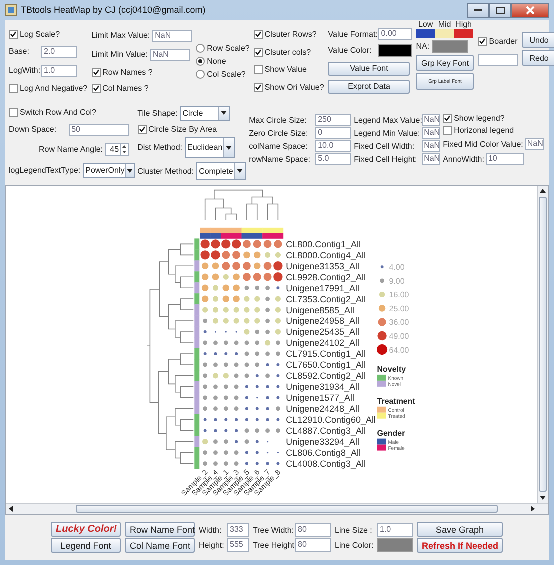  I want to click on field-label: Line Size :, so click(354, 530).